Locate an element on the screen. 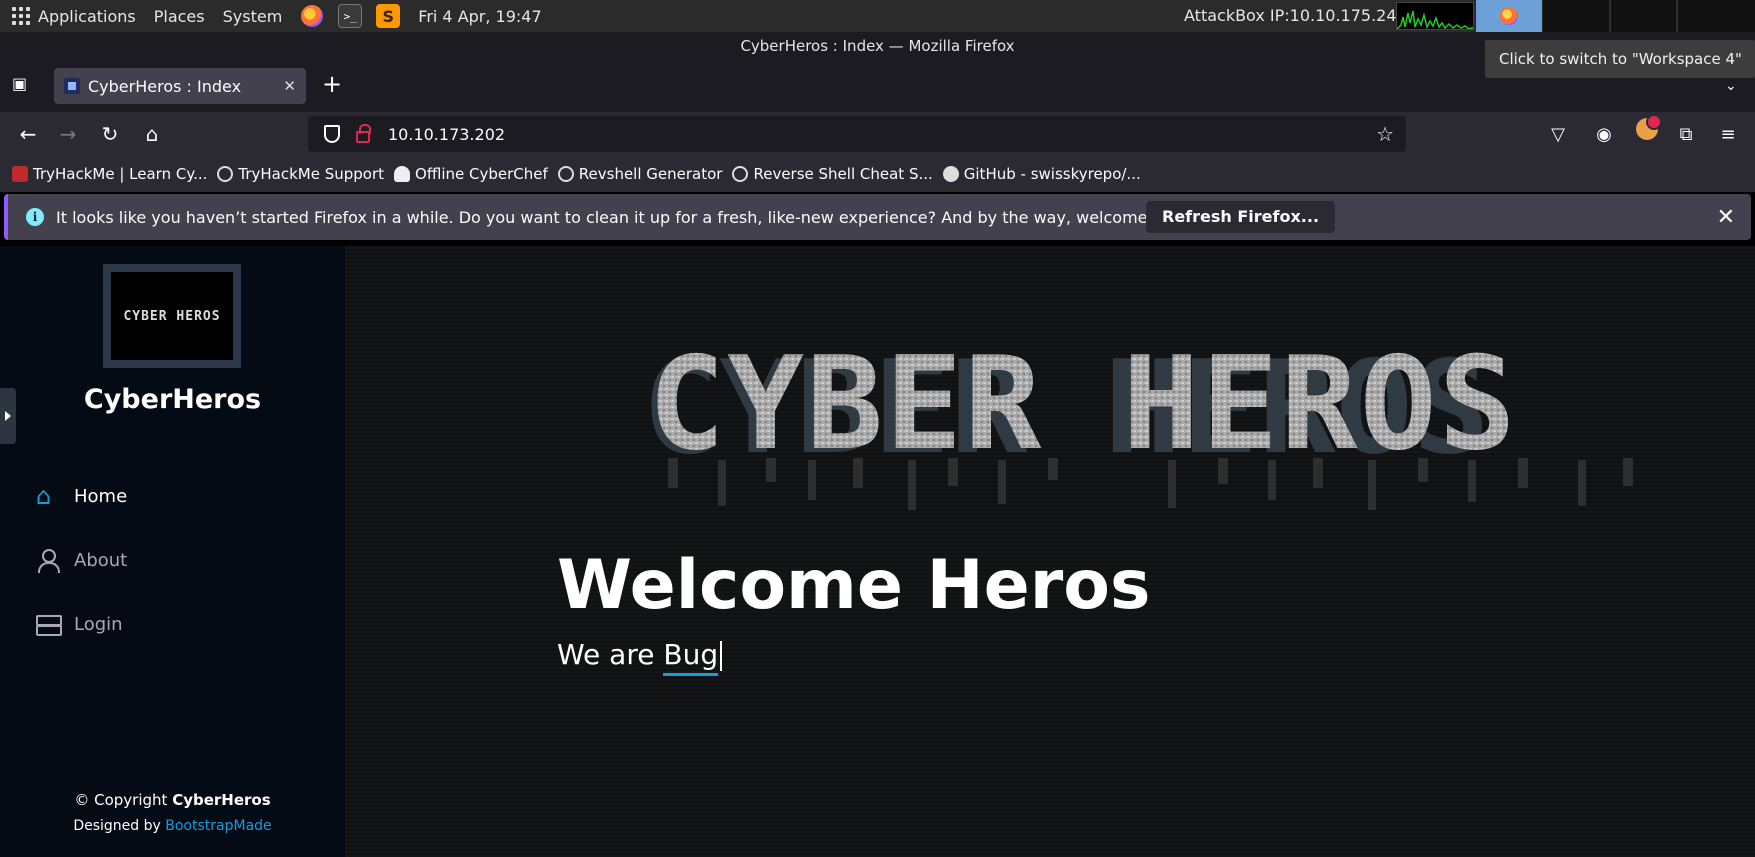 Image resolution: width=1755 pixels, height=857 pixels. firefox-launcher is located at coordinates (312, 16).